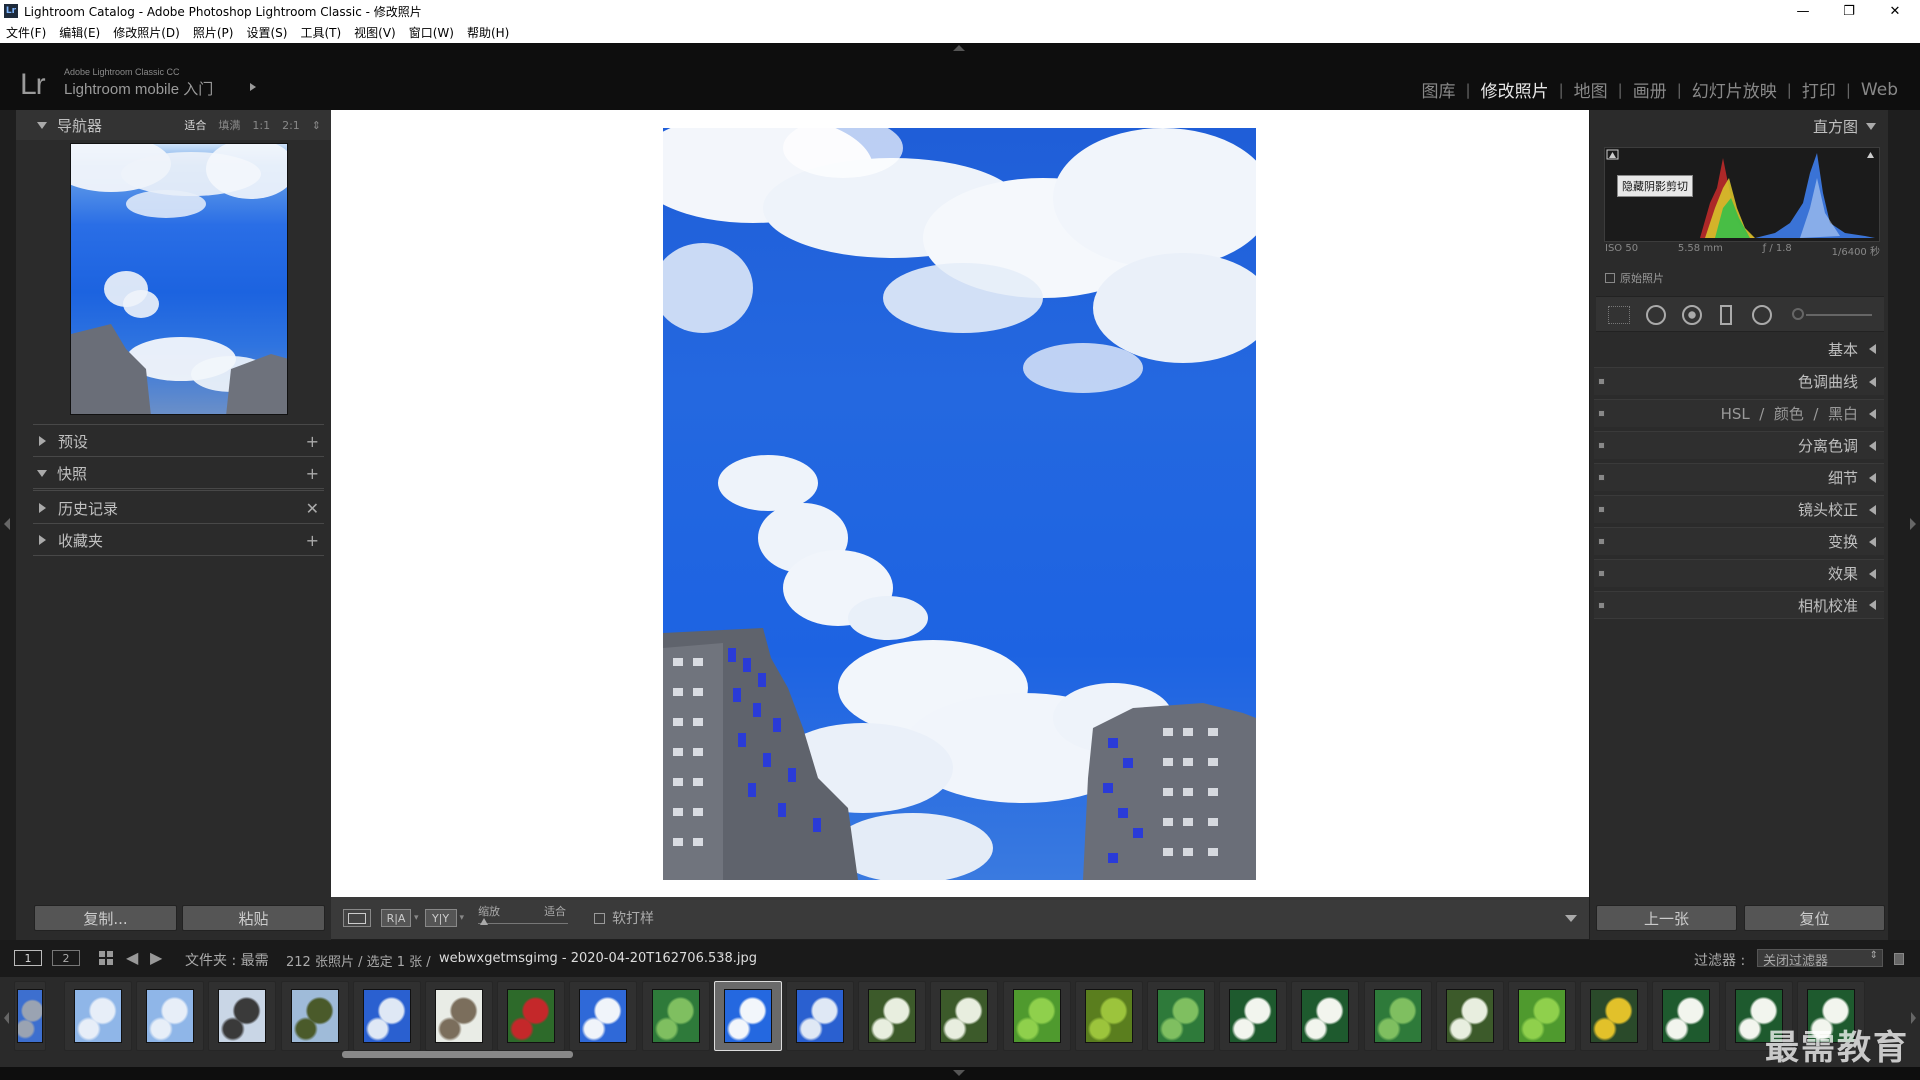  Describe the element at coordinates (375, 32) in the screenshot. I see `menu-view: 视图(V)` at that location.